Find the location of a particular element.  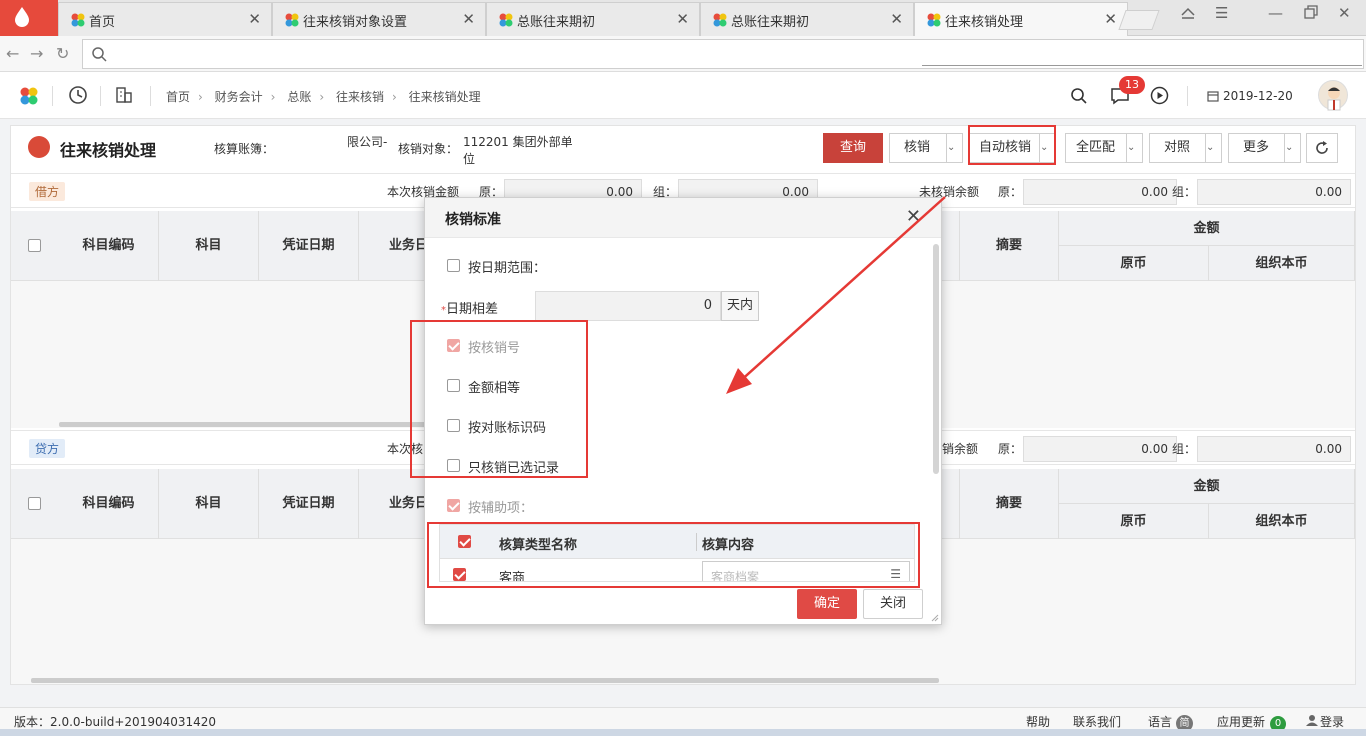

object-value-line1: 112201 集团外部单 is located at coordinates (518, 142).